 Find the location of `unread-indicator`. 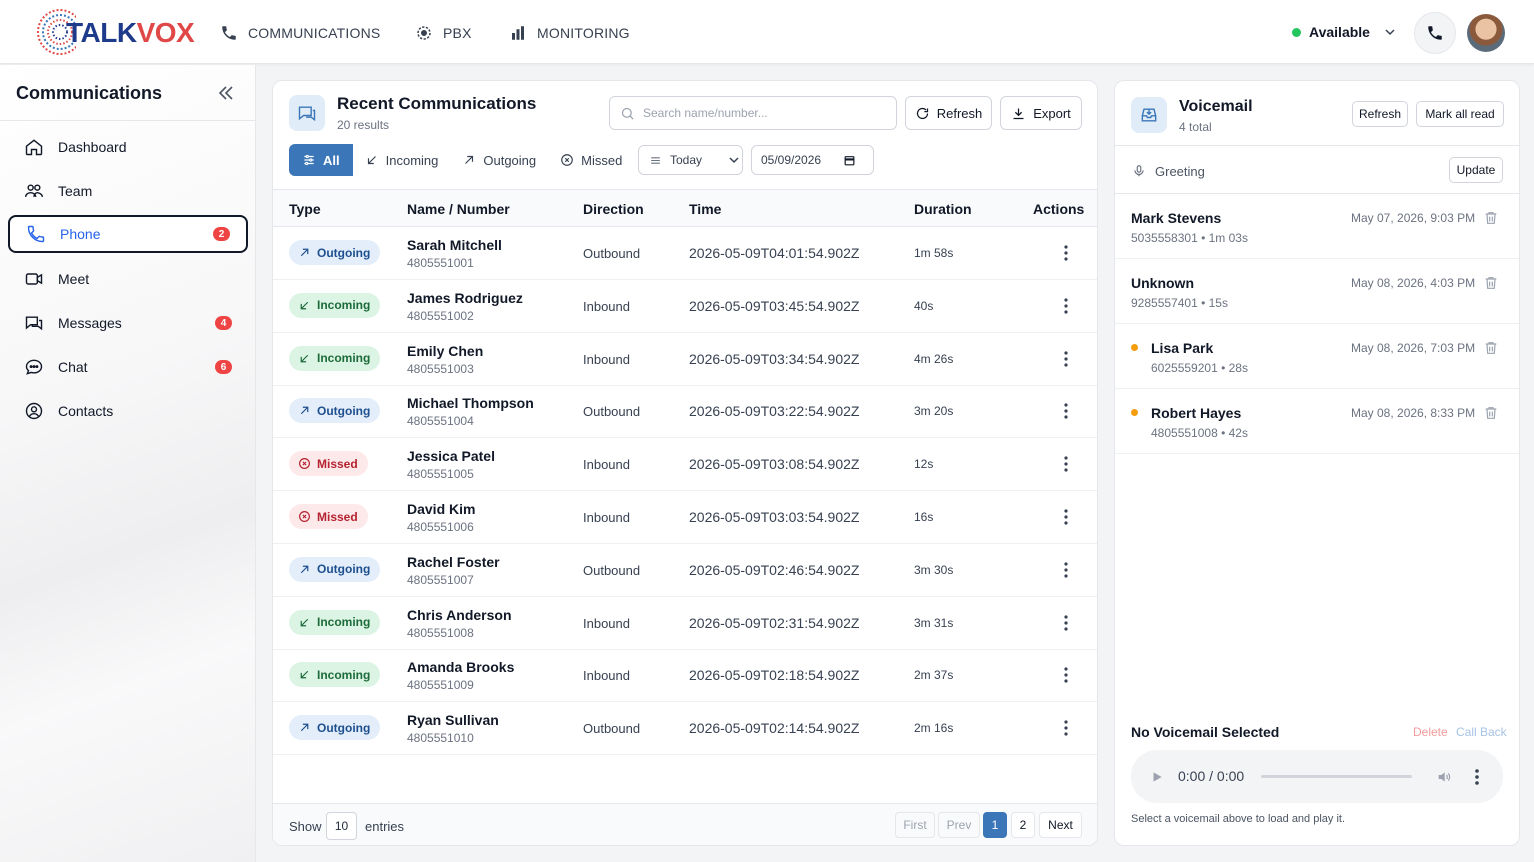

unread-indicator is located at coordinates (1134, 347).